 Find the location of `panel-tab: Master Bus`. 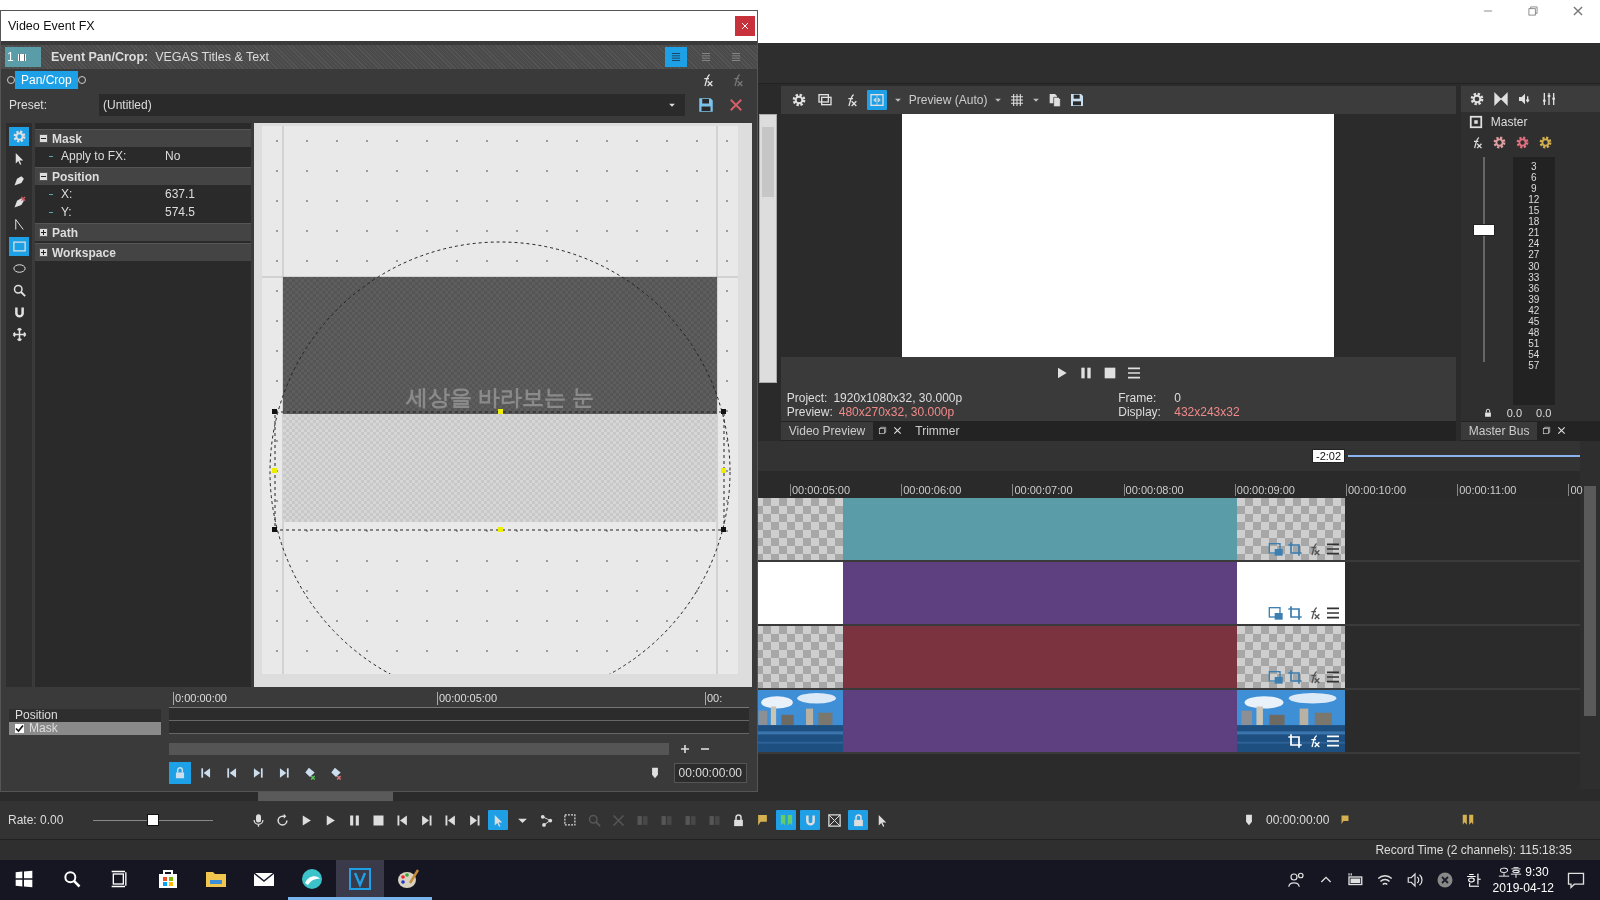

panel-tab: Master Bus is located at coordinates (1499, 430).